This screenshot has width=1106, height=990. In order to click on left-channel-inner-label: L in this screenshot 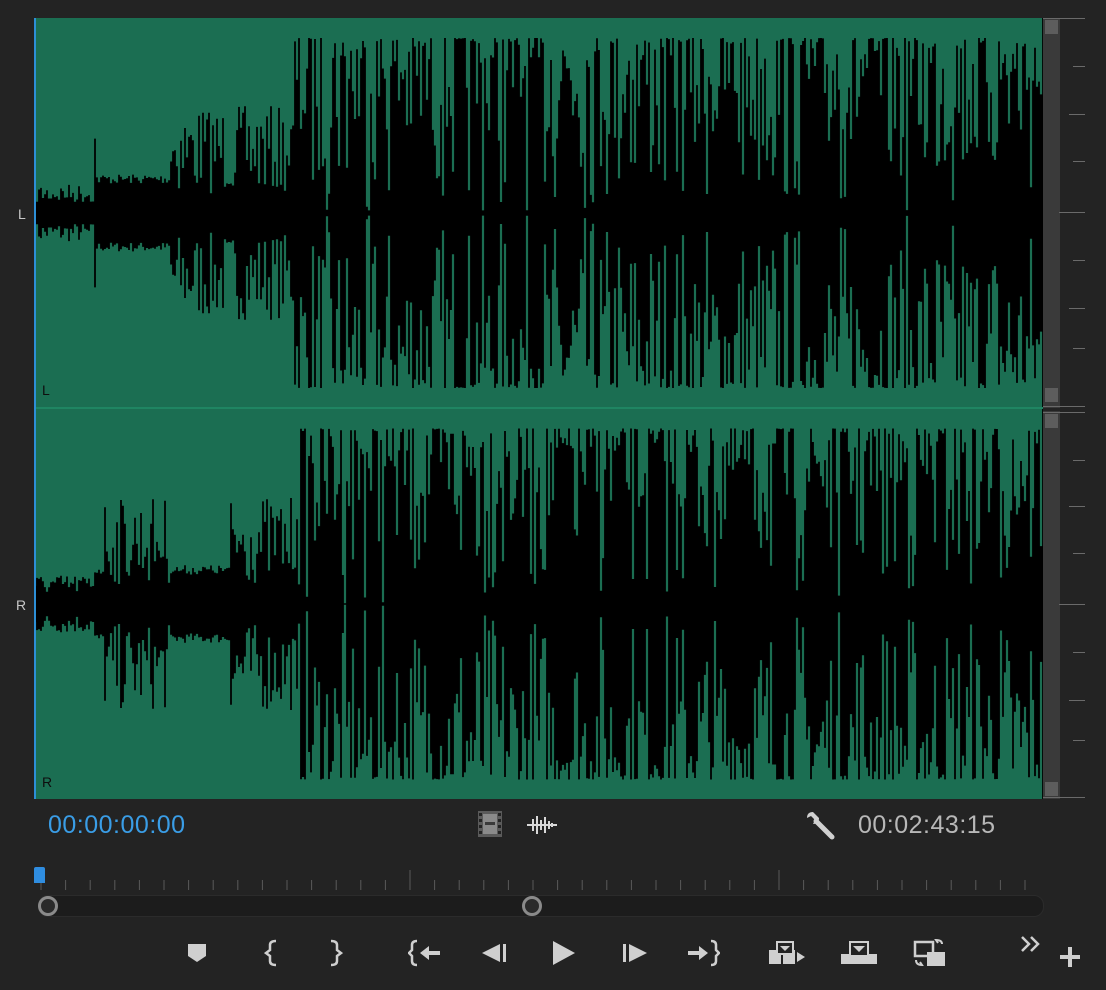, I will do `click(46, 390)`.